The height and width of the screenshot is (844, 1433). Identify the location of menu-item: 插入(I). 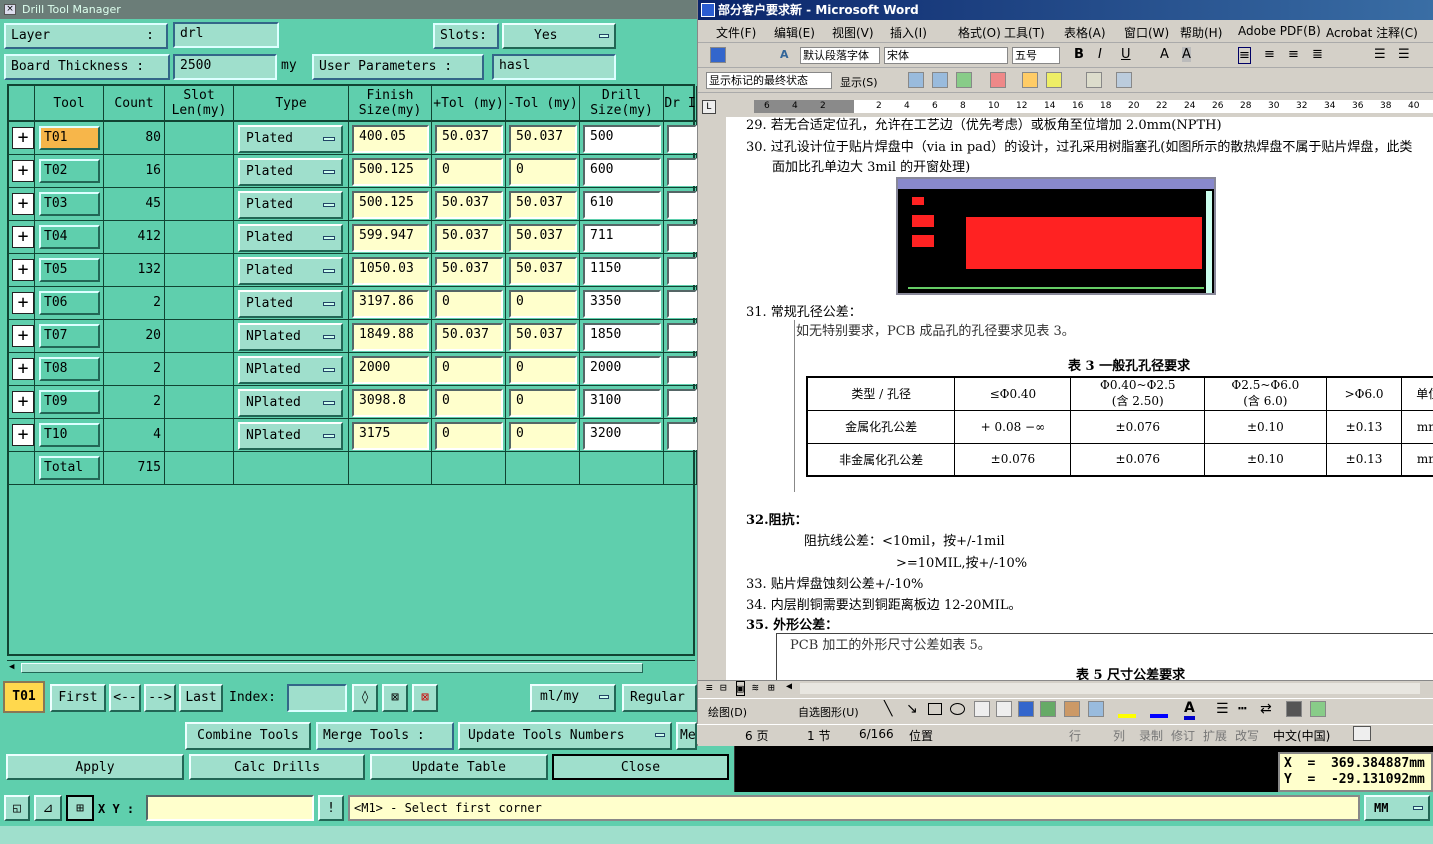
(908, 32).